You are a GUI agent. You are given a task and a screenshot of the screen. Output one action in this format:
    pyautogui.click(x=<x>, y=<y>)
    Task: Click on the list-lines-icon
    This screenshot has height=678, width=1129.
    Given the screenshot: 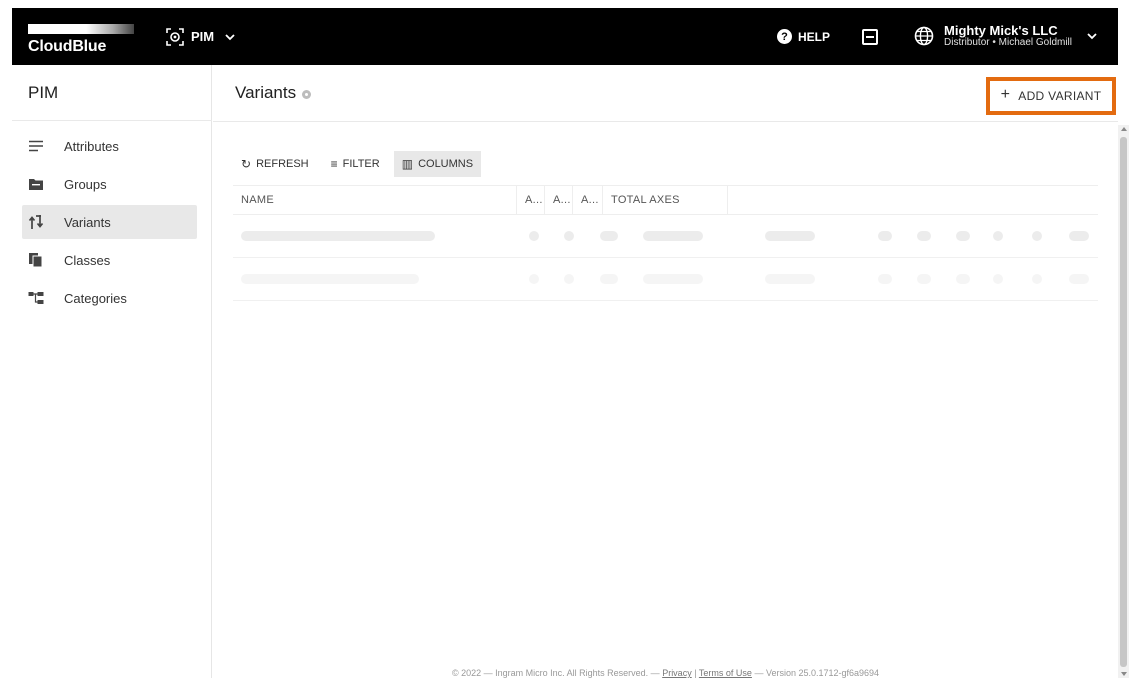 What is the action you would take?
    pyautogui.click(x=36, y=146)
    